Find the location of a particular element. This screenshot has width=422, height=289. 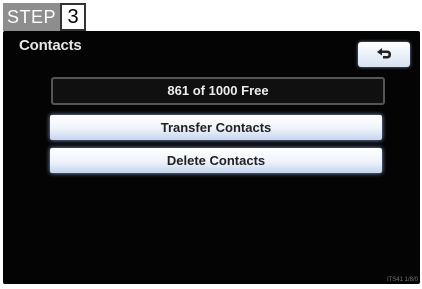

step-number: 3 is located at coordinates (73, 17).